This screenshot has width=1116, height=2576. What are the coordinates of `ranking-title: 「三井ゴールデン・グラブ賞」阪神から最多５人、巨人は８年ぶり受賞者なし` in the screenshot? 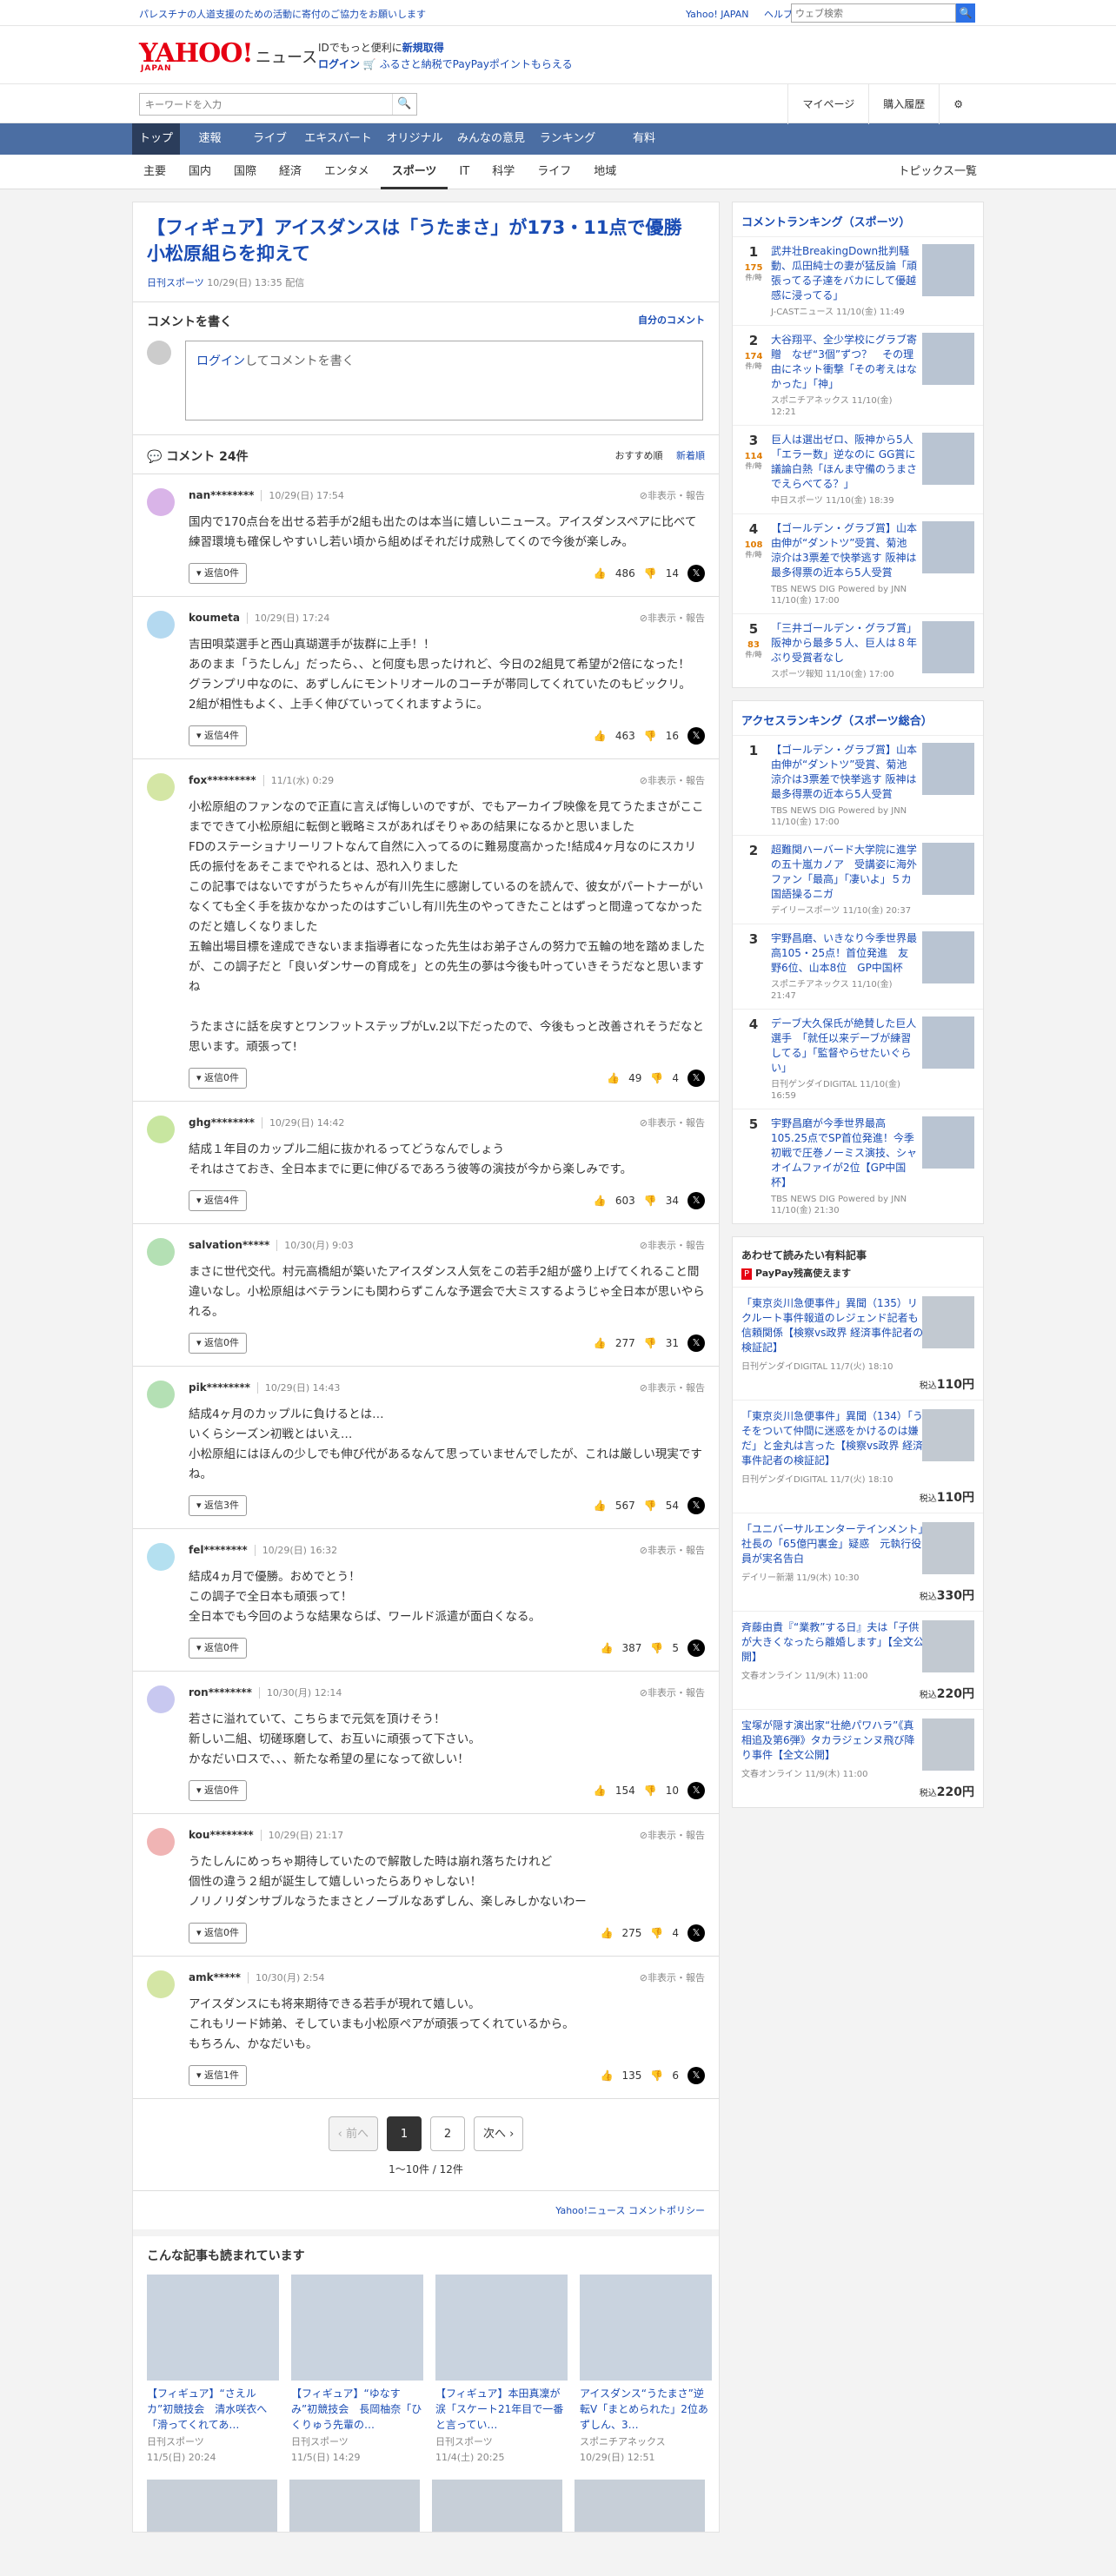 It's located at (844, 643).